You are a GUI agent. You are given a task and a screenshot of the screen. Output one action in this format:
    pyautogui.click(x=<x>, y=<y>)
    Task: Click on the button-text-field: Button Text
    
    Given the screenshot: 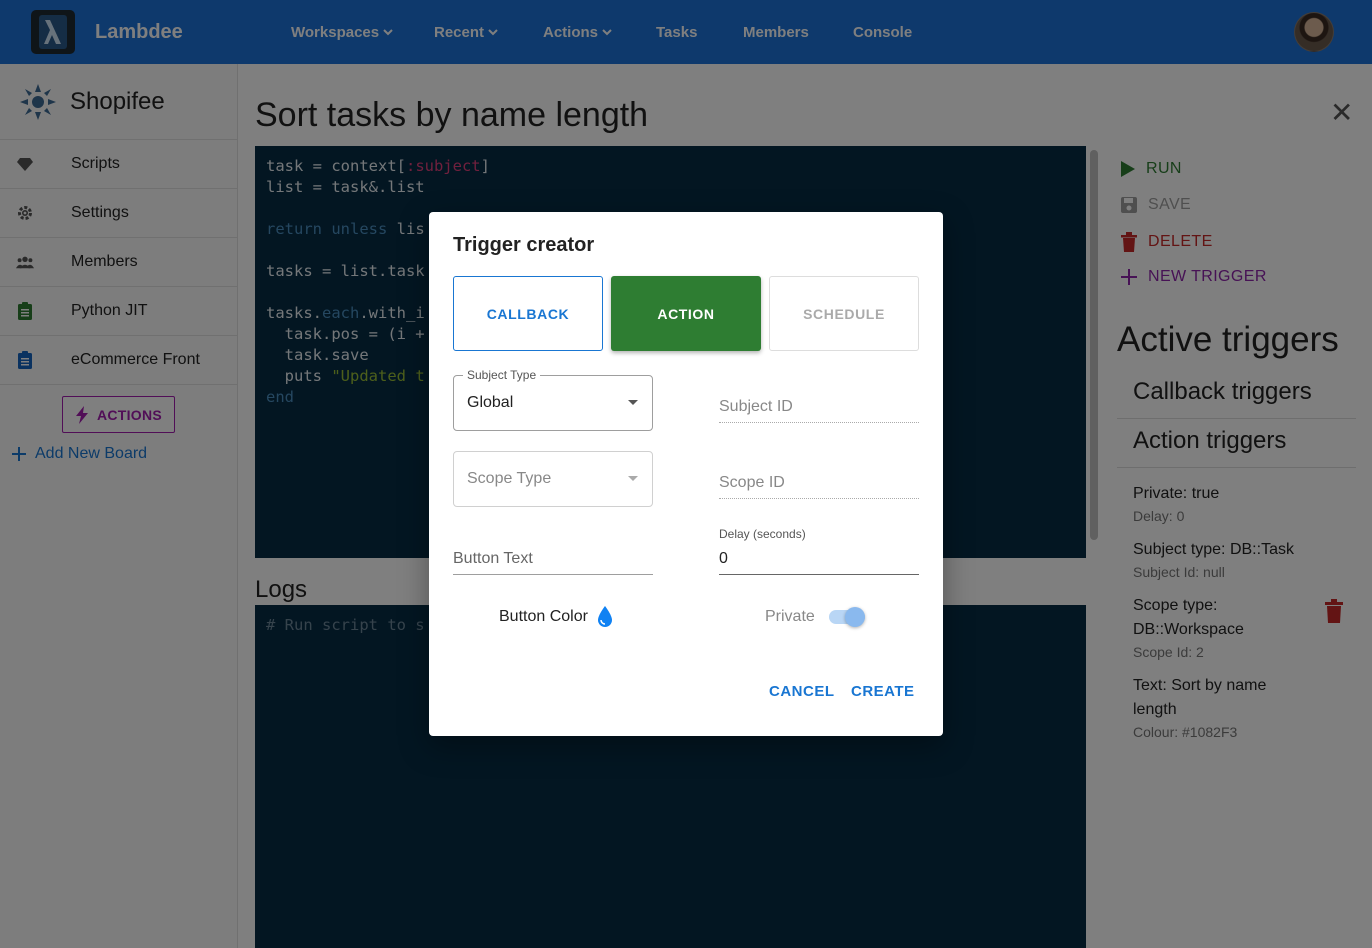 What is the action you would take?
    pyautogui.click(x=553, y=562)
    